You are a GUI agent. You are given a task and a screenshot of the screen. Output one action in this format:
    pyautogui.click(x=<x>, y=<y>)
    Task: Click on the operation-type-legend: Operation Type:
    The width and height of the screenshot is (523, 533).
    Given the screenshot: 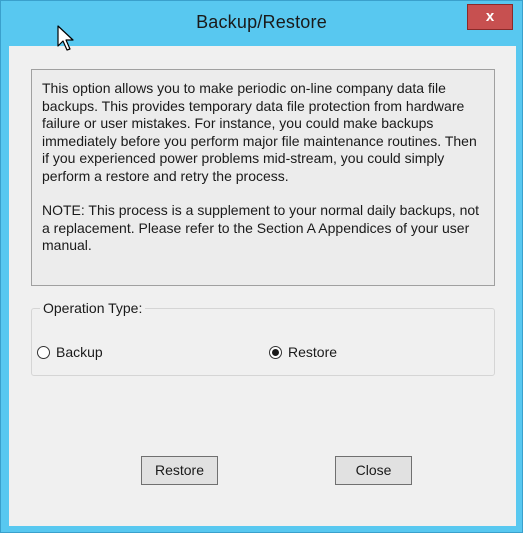 What is the action you would take?
    pyautogui.click(x=93, y=308)
    